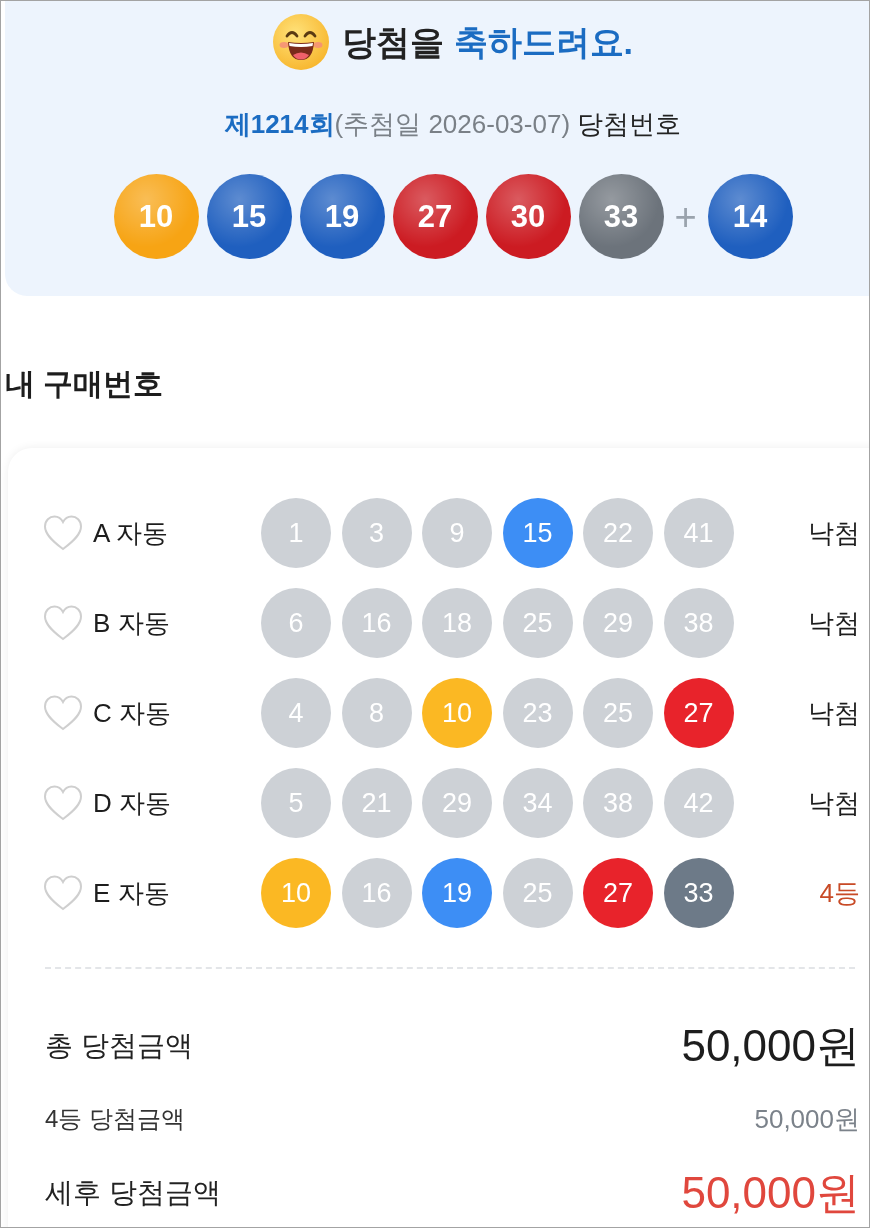  Describe the element at coordinates (301, 42) in the screenshot. I see `laughing-face-icon` at that location.